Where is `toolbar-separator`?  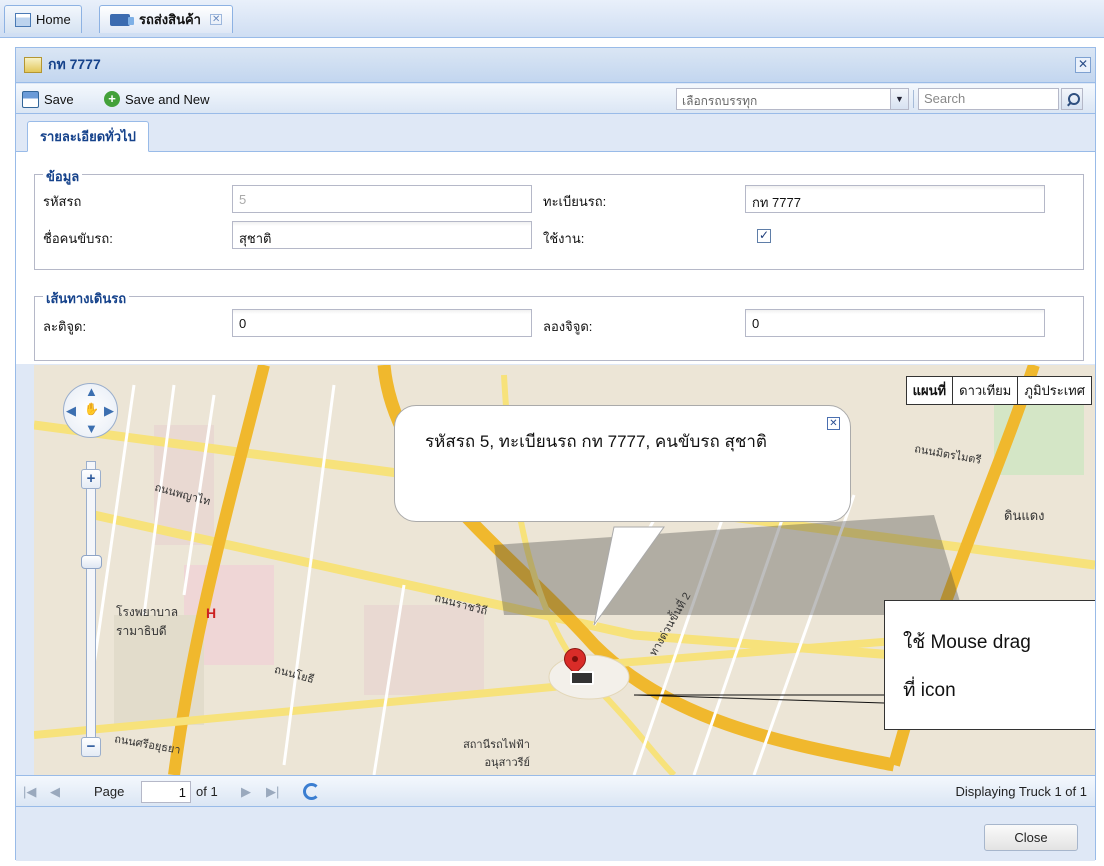
toolbar-separator is located at coordinates (913, 99).